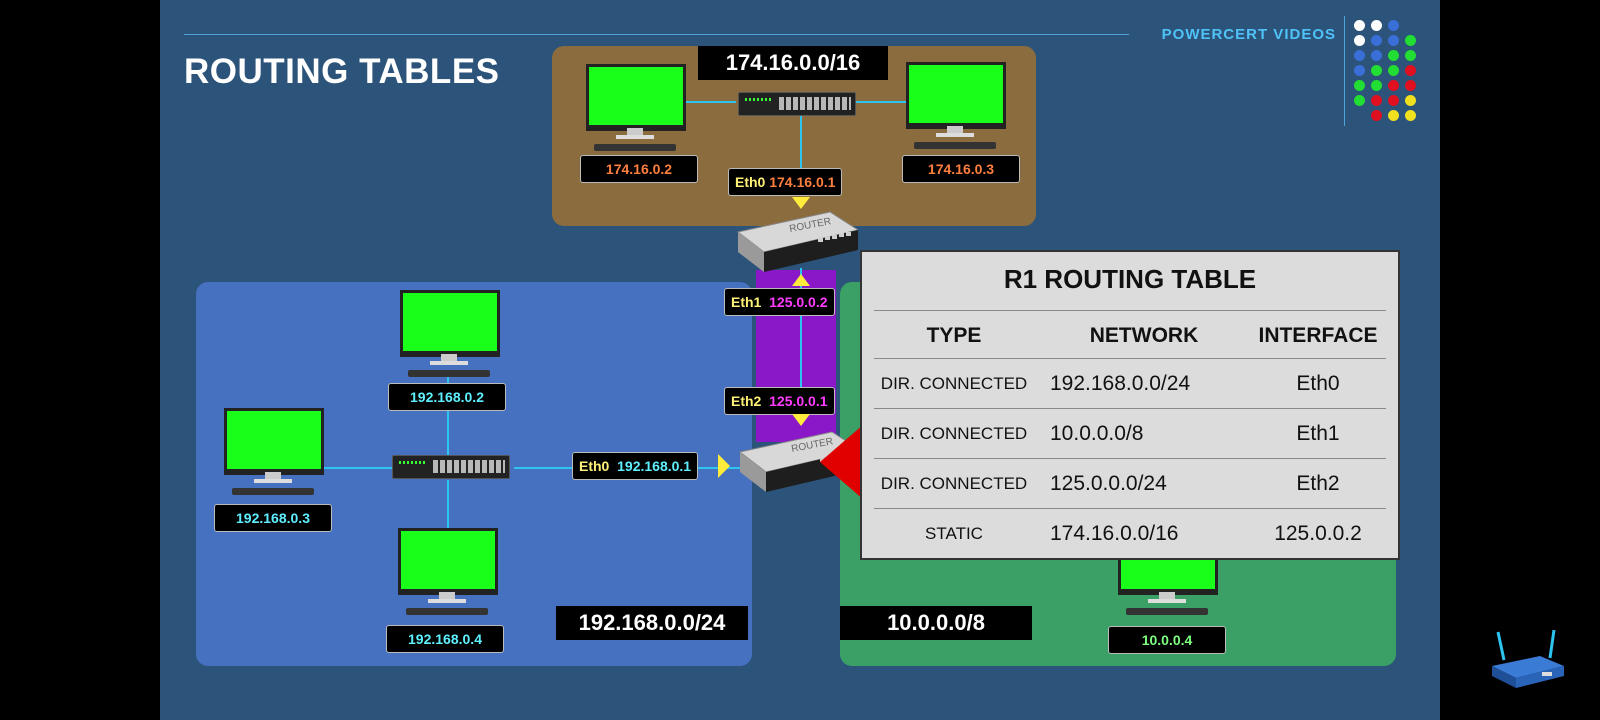 The height and width of the screenshot is (720, 1600). Describe the element at coordinates (1144, 335) in the screenshot. I see `column-header: NETWORK` at that location.